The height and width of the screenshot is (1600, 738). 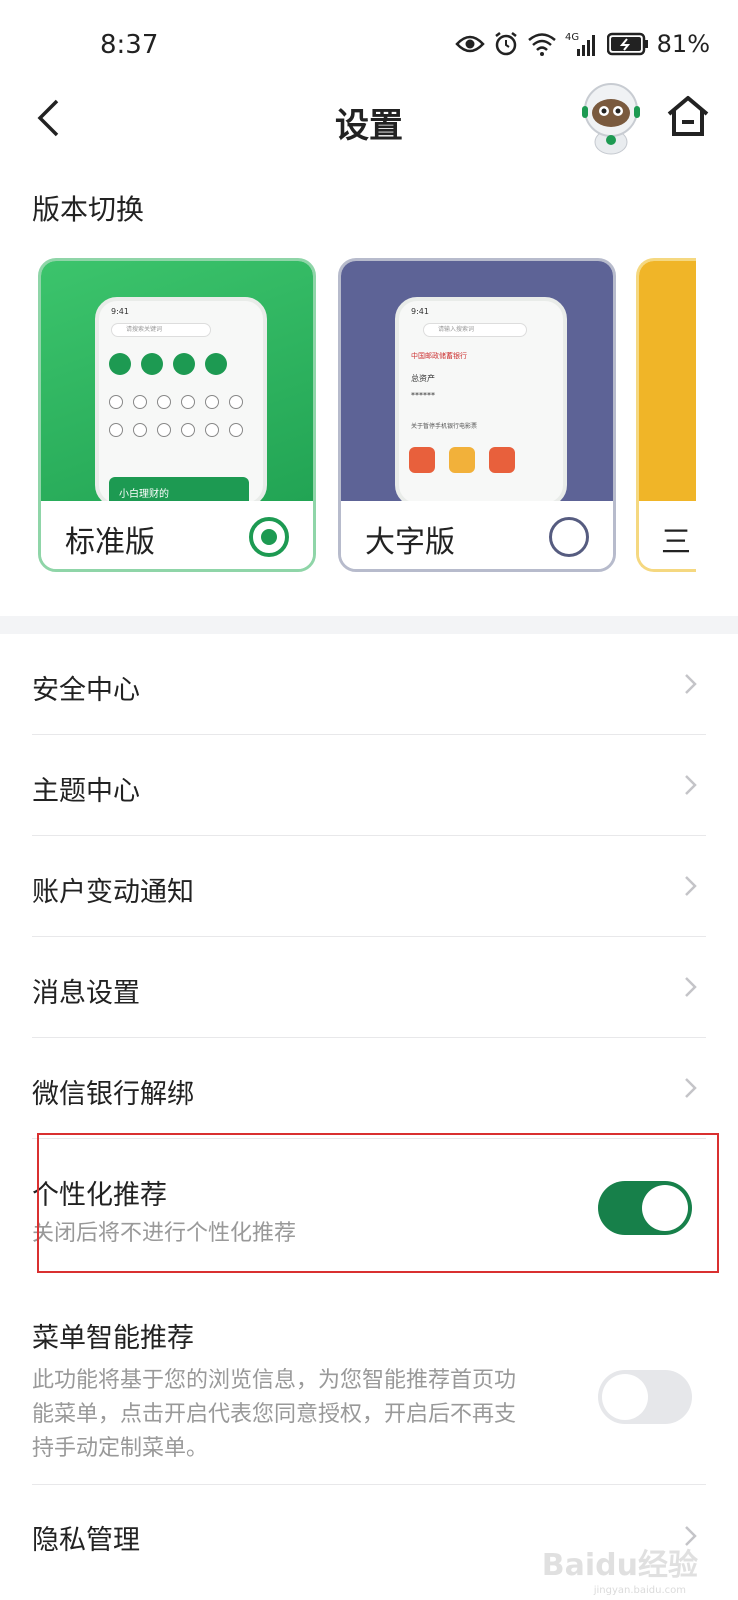 What do you see at coordinates (611, 118) in the screenshot?
I see `assistant-robot-icon` at bounding box center [611, 118].